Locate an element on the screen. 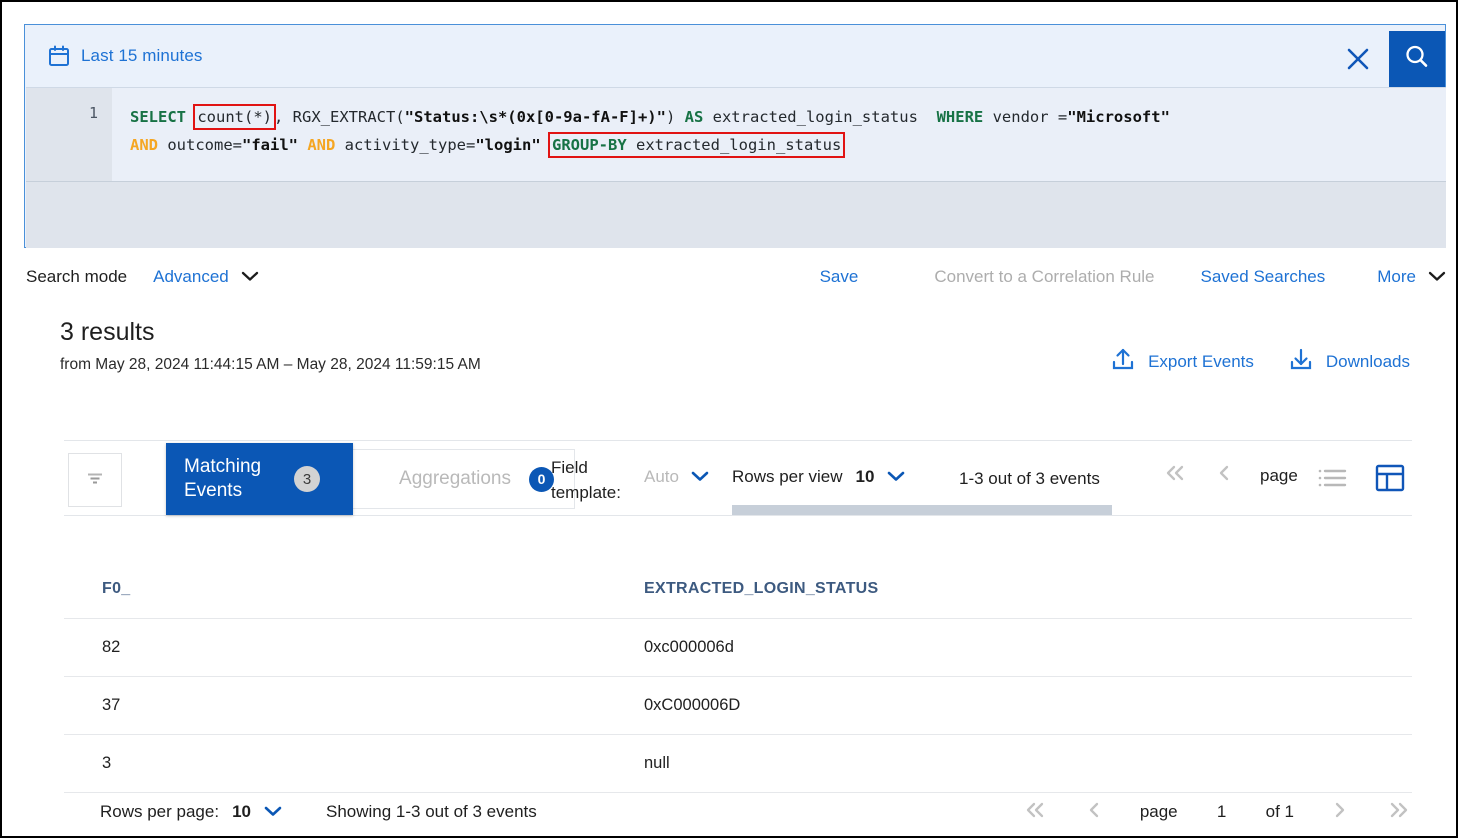 This screenshot has height=838, width=1458. cell-status: 0xC000006D is located at coordinates (1028, 705).